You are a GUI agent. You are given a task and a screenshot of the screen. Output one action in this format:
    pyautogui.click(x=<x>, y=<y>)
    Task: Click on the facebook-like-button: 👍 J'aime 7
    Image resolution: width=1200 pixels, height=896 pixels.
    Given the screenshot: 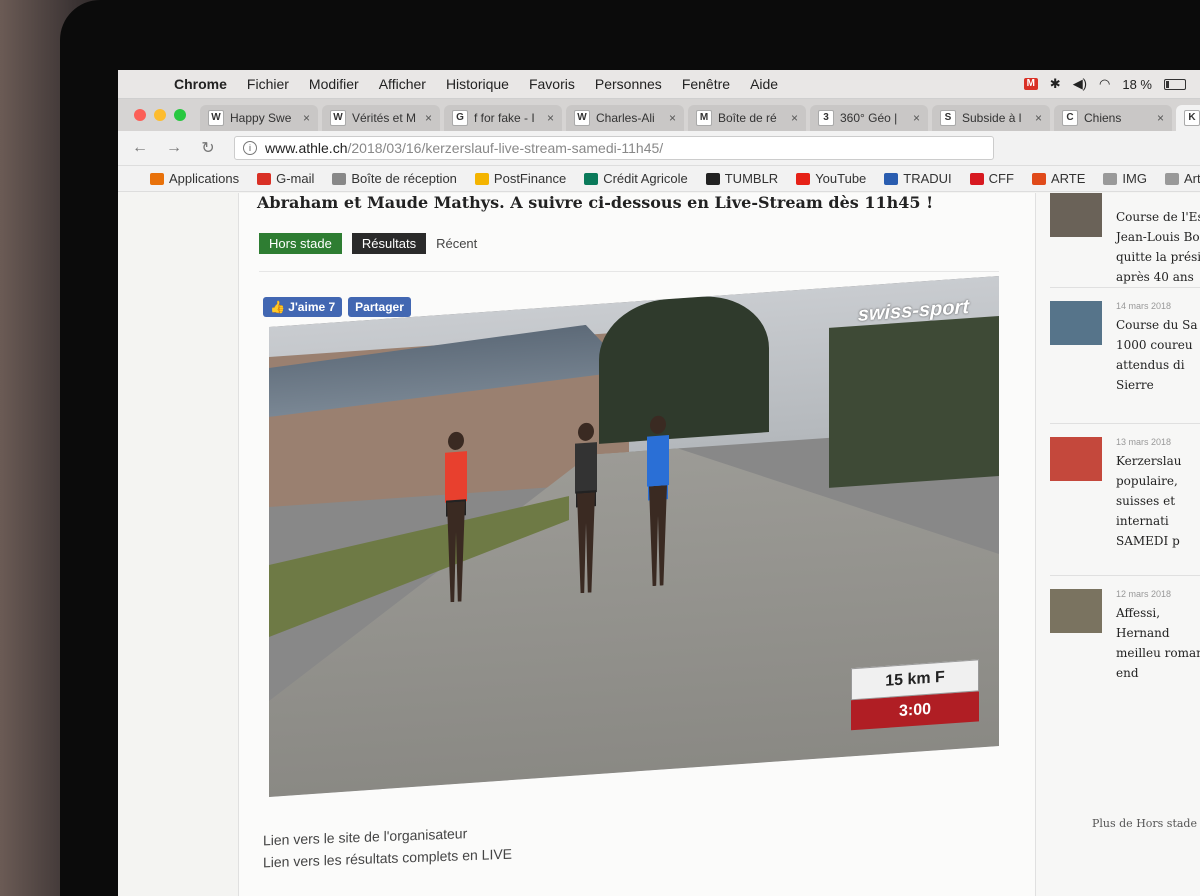 What is the action you would take?
    pyautogui.click(x=303, y=307)
    